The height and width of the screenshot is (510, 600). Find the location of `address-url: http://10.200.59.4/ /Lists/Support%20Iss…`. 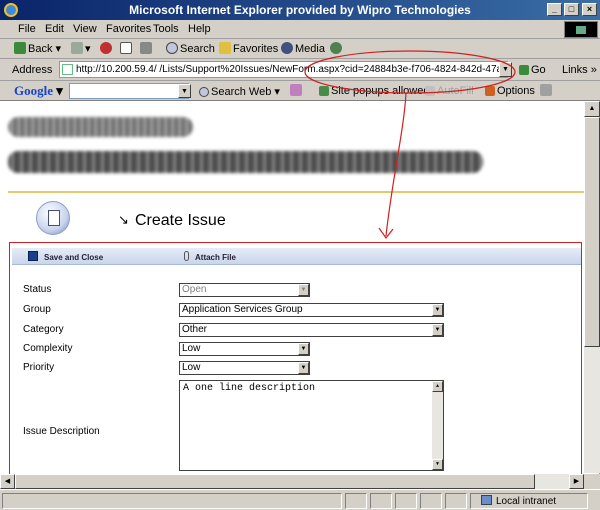

address-url: http://10.200.59.4/ /Lists/Support%20Iss… is located at coordinates (292, 69).